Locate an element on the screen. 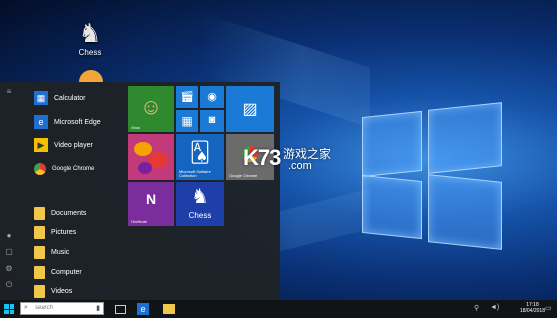 The width and height of the screenshot is (557, 318). eye-icon: ◉ is located at coordinates (212, 97).